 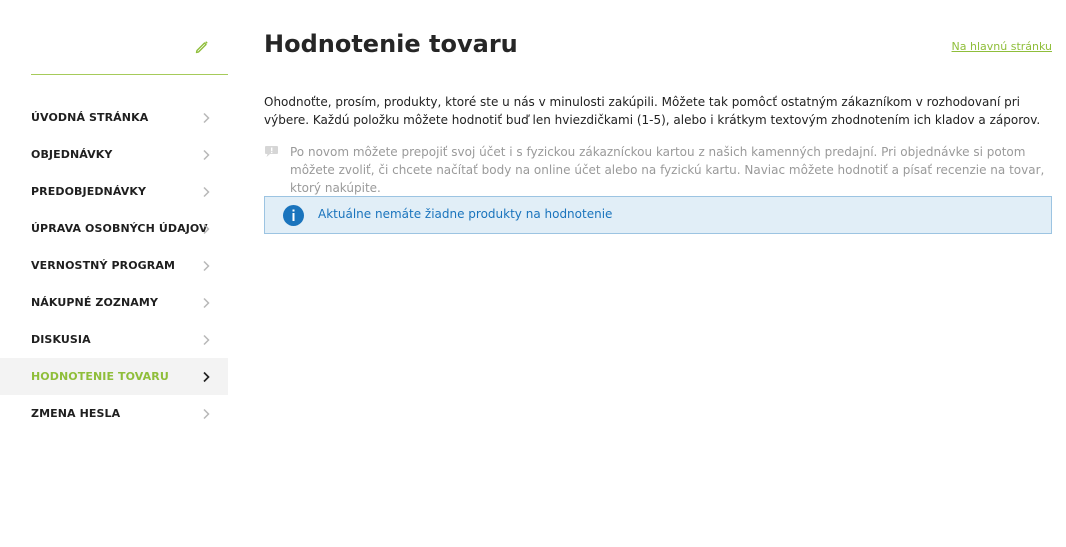 I want to click on sidebar-item-uvodna-stranka: ÚVODNÁ STRÁNKA, so click(x=114, y=117).